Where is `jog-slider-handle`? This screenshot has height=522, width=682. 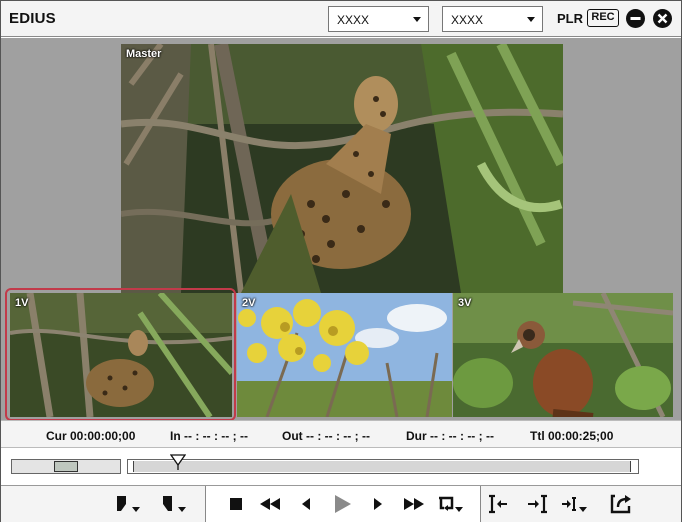 jog-slider-handle is located at coordinates (66, 466).